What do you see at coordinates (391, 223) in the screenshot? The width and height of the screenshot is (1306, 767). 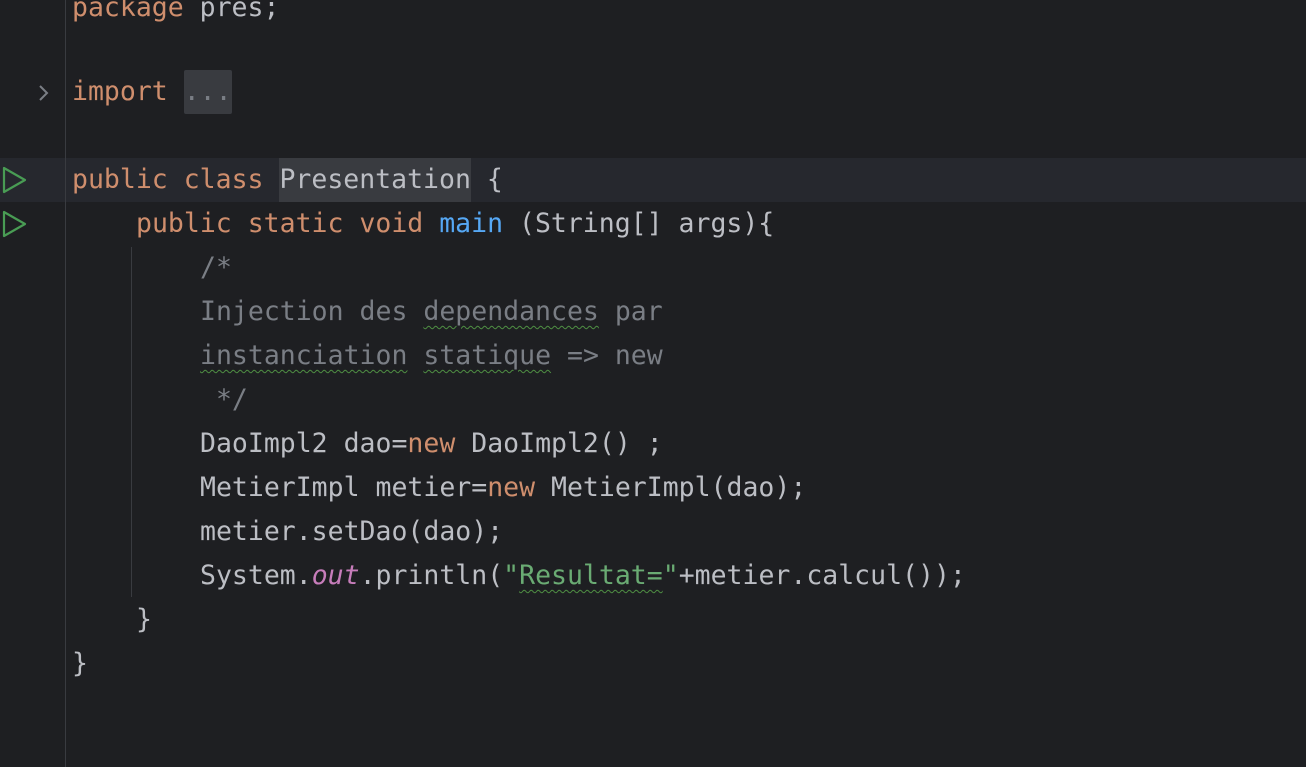 I see `keyword: void` at bounding box center [391, 223].